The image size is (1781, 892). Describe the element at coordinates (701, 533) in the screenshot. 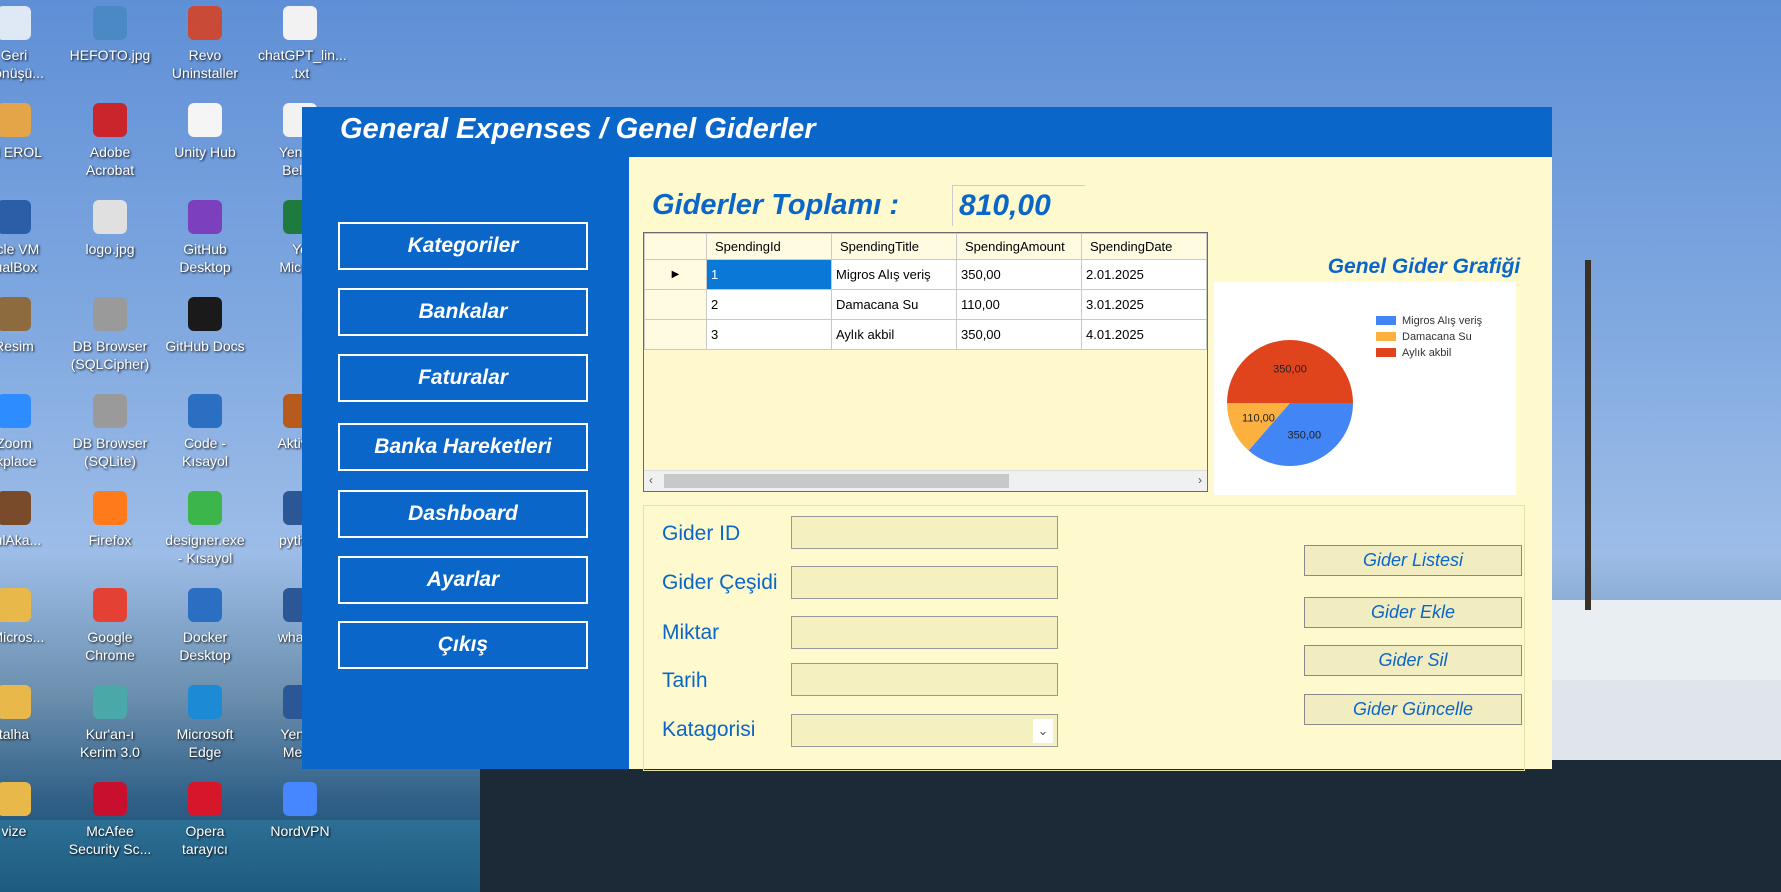

I see `gider-id-label: Gider ID` at that location.